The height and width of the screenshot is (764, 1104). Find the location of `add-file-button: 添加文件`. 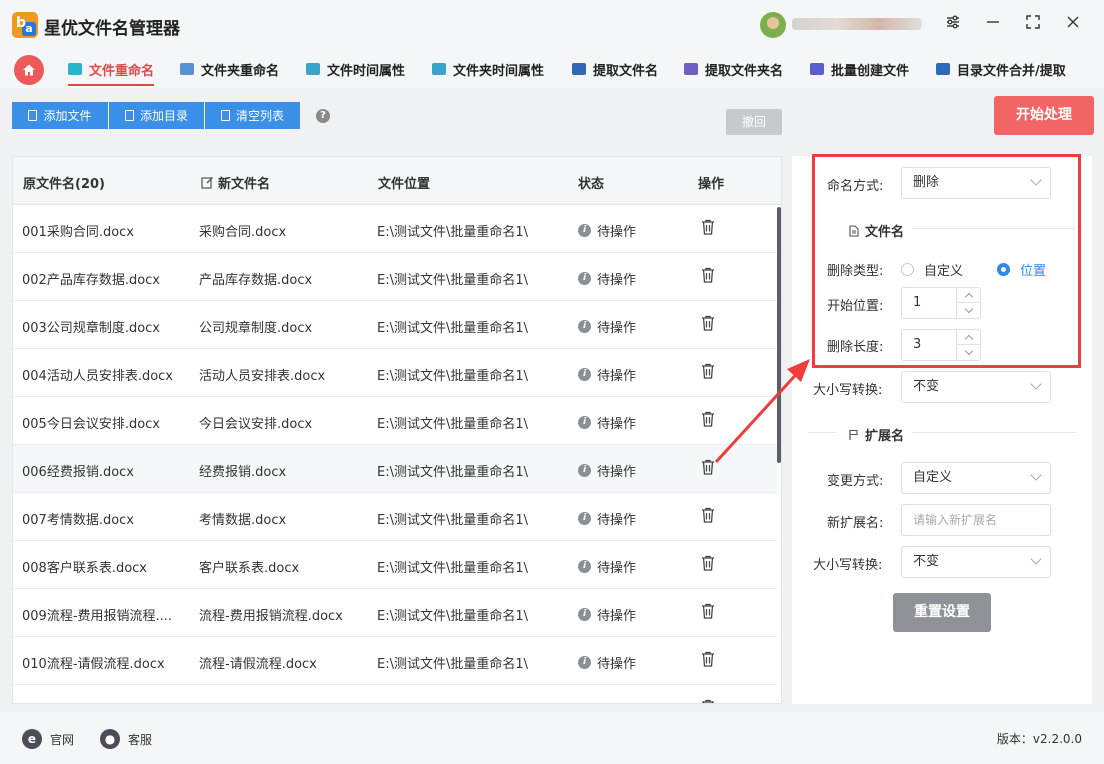

add-file-button: 添加文件 is located at coordinates (60, 115).